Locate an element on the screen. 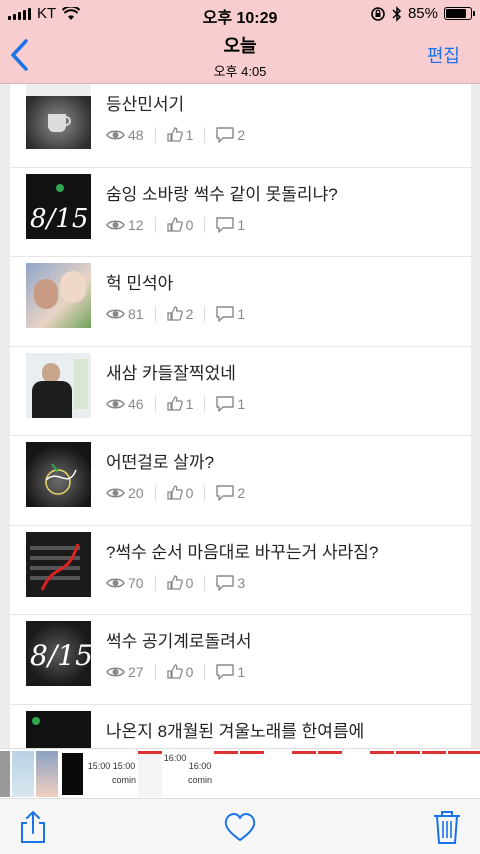 The image size is (480, 854). view-count: 70 is located at coordinates (136, 582).